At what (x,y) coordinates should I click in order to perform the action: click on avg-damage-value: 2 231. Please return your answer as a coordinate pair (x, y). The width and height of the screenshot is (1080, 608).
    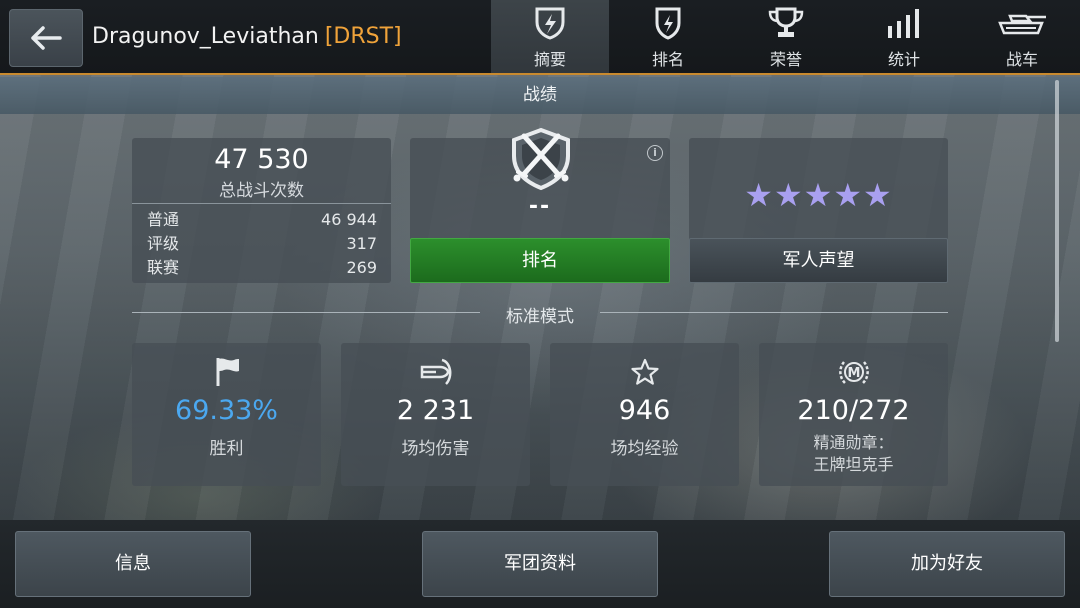
    Looking at the image, I should click on (435, 410).